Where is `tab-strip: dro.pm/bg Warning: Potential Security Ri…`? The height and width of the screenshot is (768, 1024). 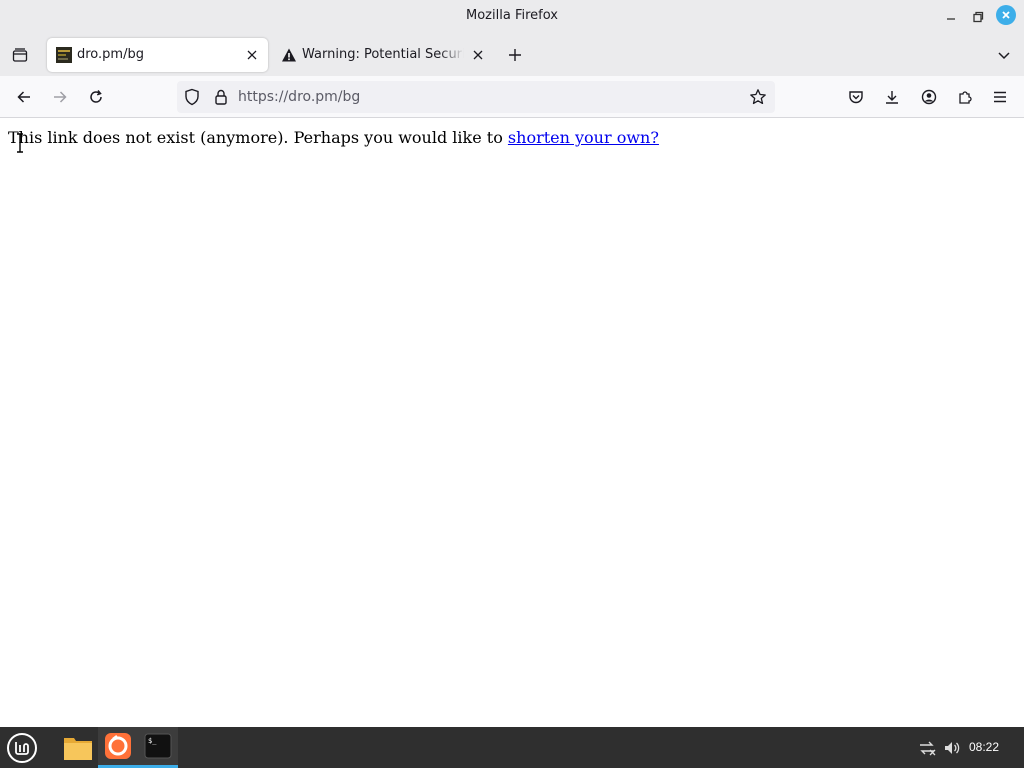 tab-strip: dro.pm/bg Warning: Potential Security Ri… is located at coordinates (512, 55).